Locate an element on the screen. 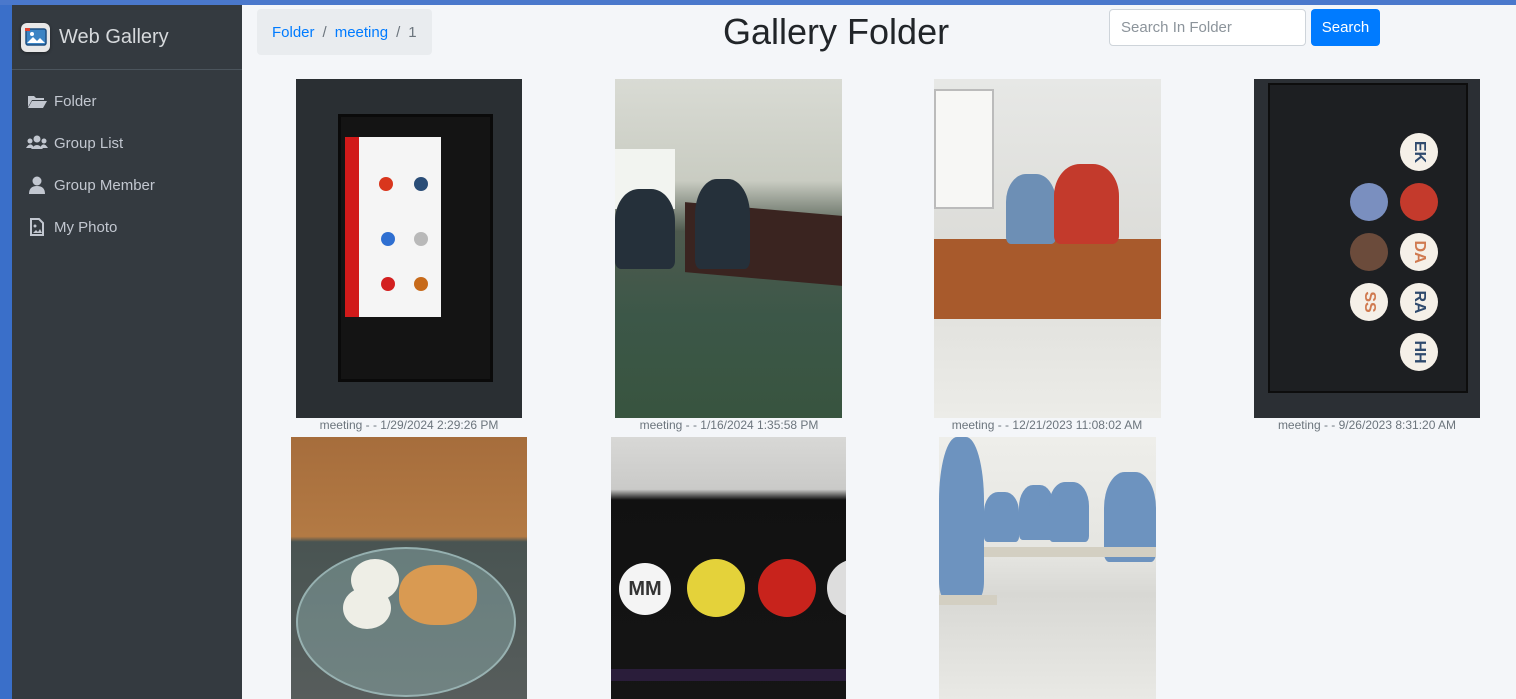 This screenshot has height=699, width=1516. sidebar-nav: Folder Group List Group Member My Photo is located at coordinates (127, 159).